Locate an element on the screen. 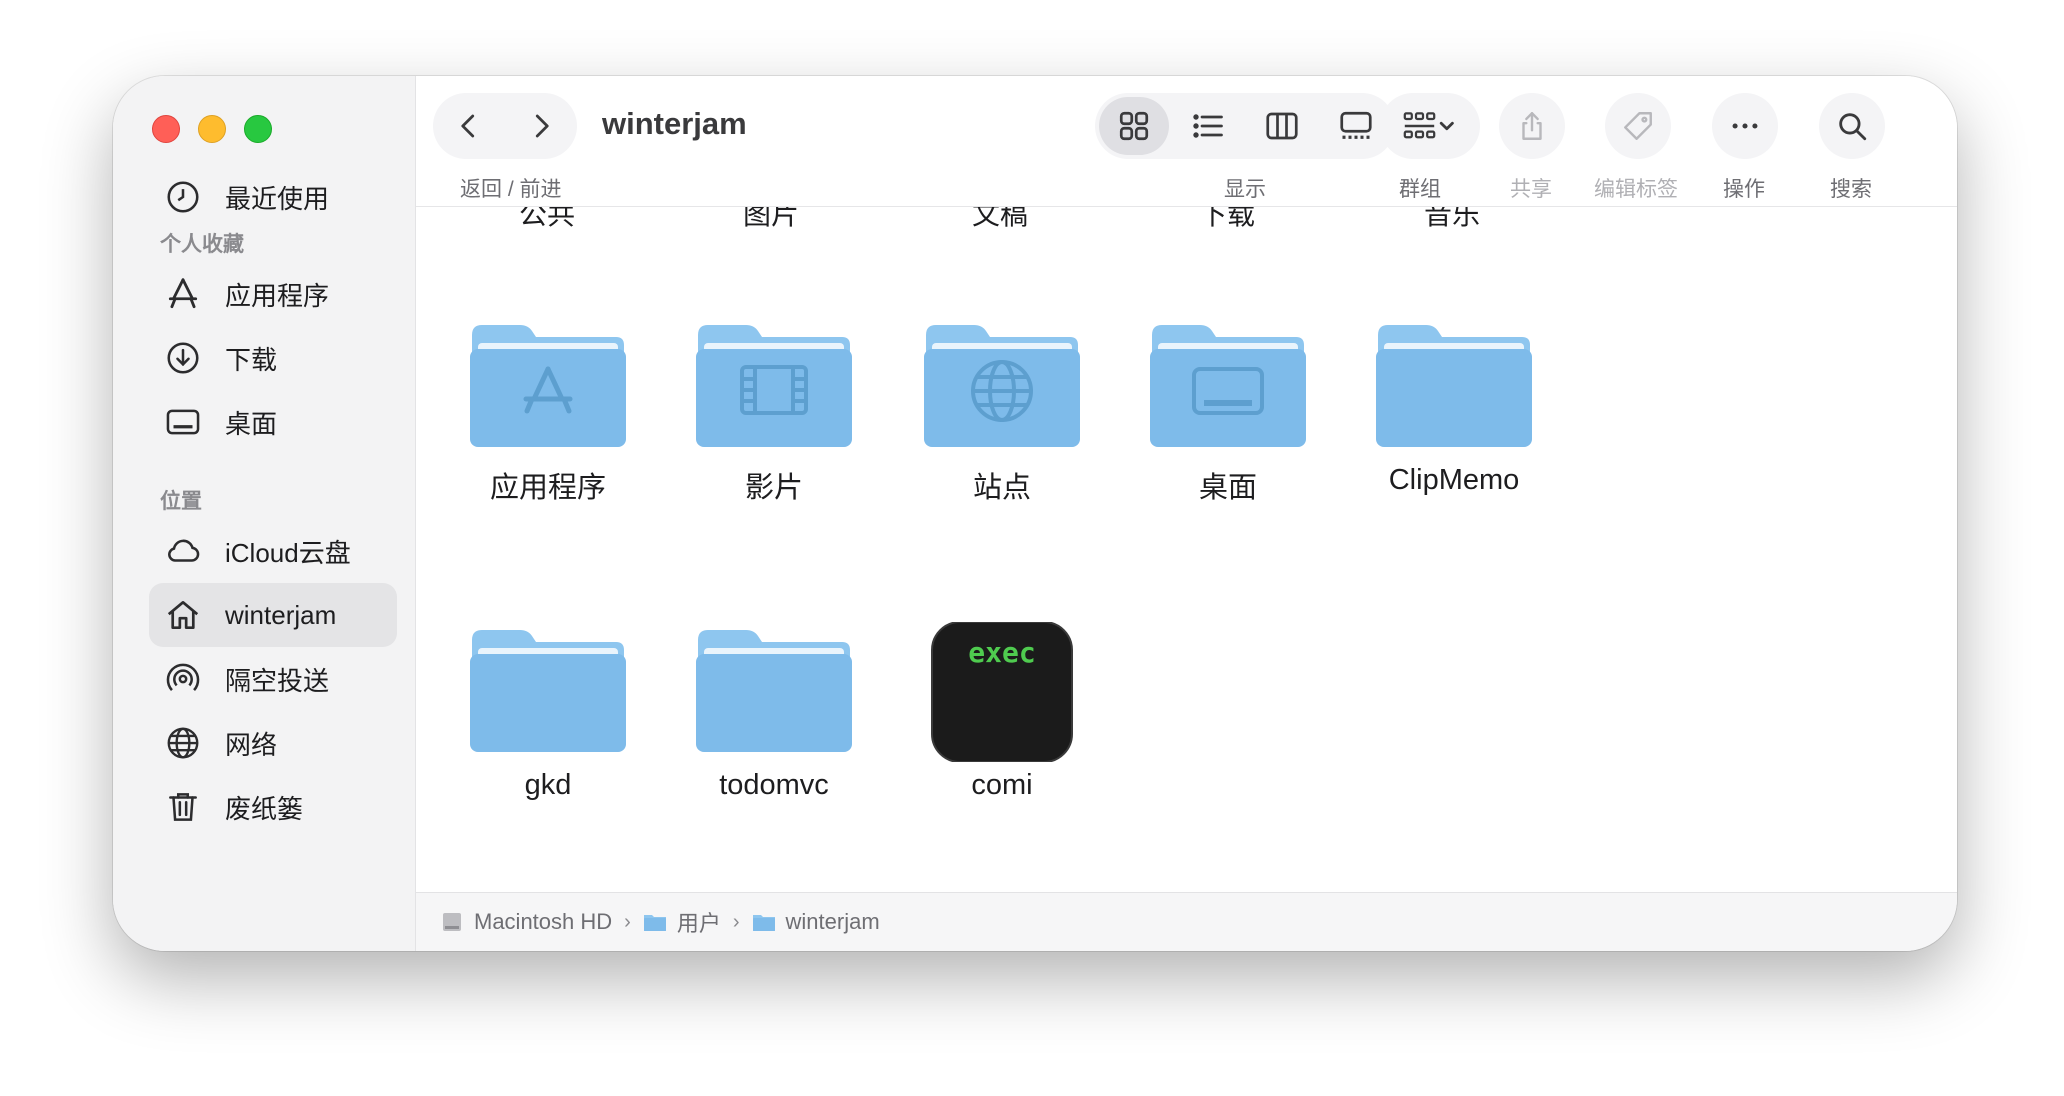 The image size is (2064, 1096). folder-desktop: 桌面 is located at coordinates (1228, 432).